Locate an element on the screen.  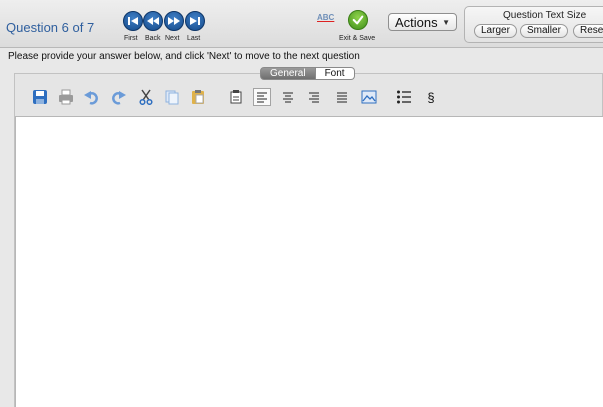
cut-icon is located at coordinates (146, 97).